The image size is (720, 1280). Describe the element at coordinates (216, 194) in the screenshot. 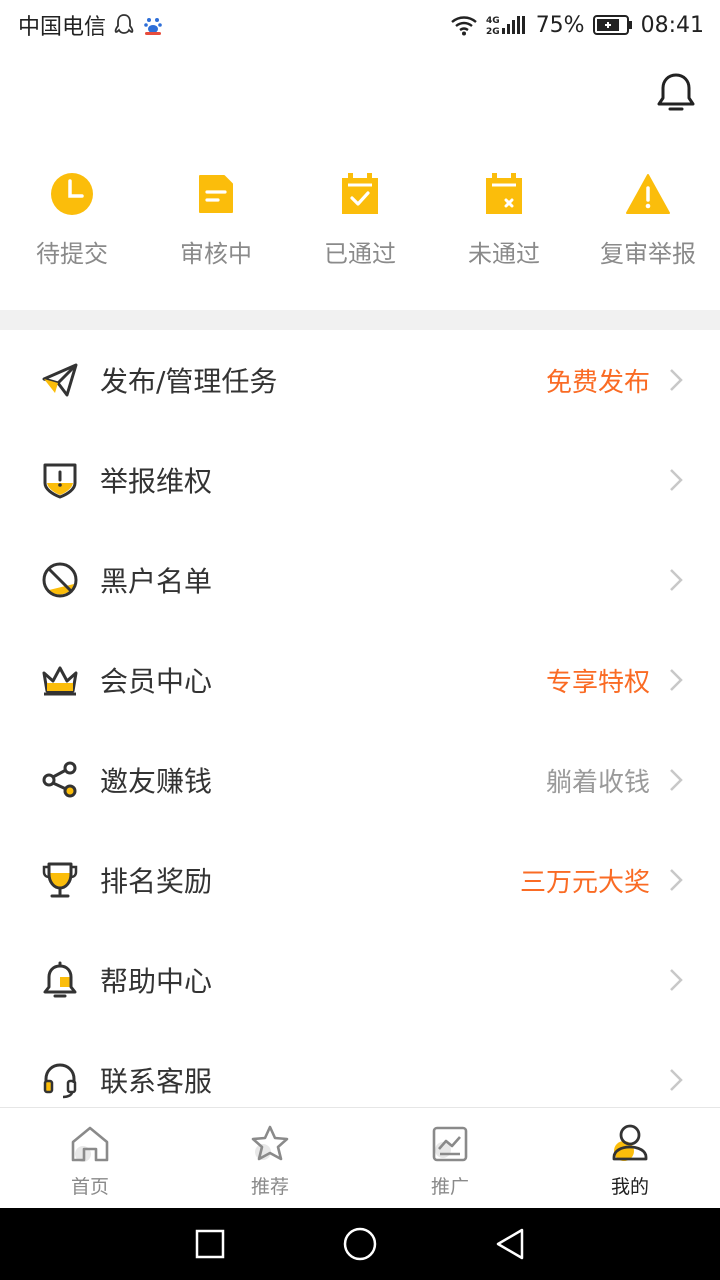

I see `document-icon` at that location.